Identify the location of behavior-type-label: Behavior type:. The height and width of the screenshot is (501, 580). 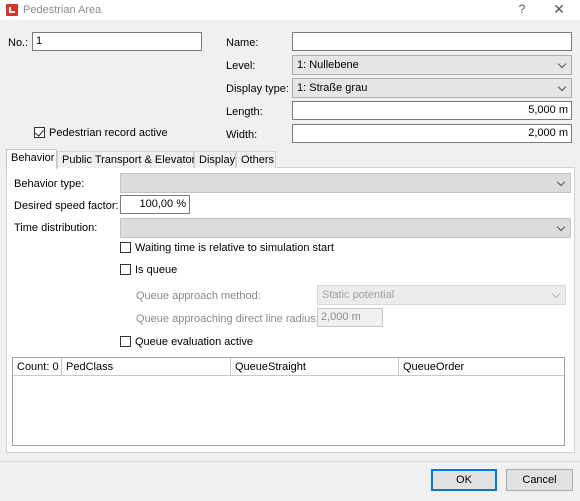
(49, 184).